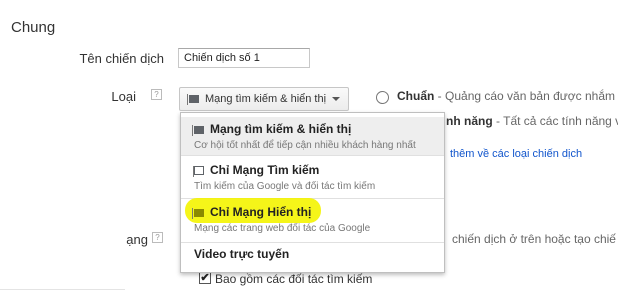  I want to click on networks-partial-text: chiến dịch ở trên hoặc tạo chiế, so click(534, 239).